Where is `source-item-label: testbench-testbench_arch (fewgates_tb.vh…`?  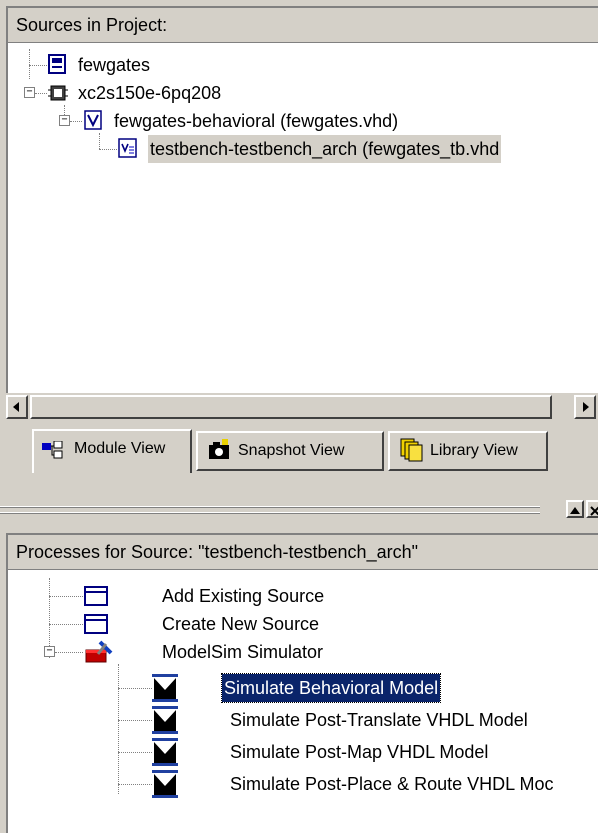
source-item-label: testbench-testbench_arch (fewgates_tb.vh… is located at coordinates (325, 149).